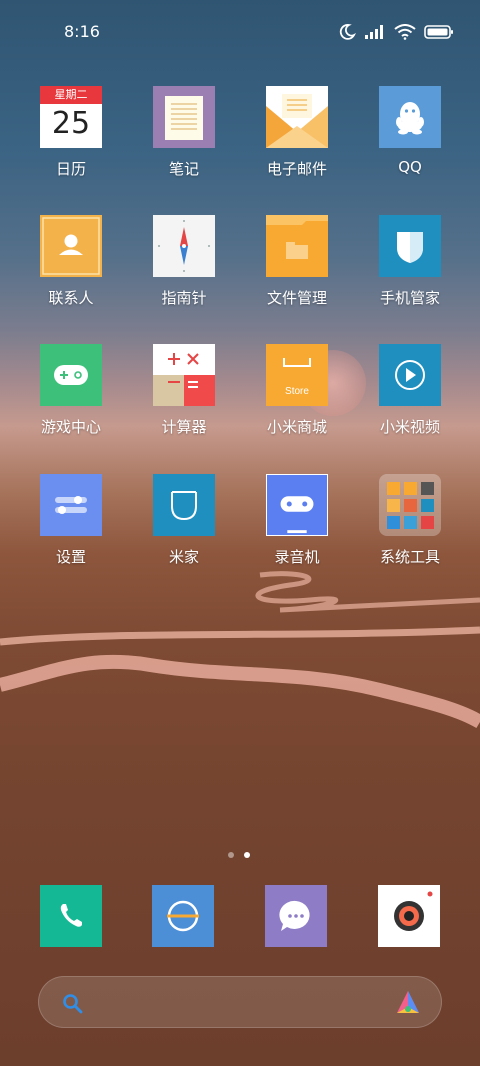  Describe the element at coordinates (240, 650) in the screenshot. I see `wallpaper-road` at that location.